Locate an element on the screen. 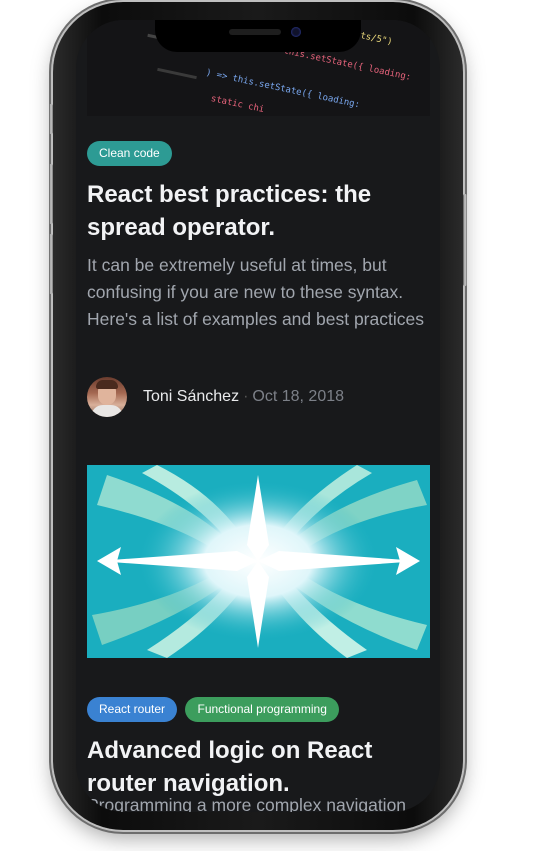 The image size is (536, 851). arrows-illustration is located at coordinates (258, 561).